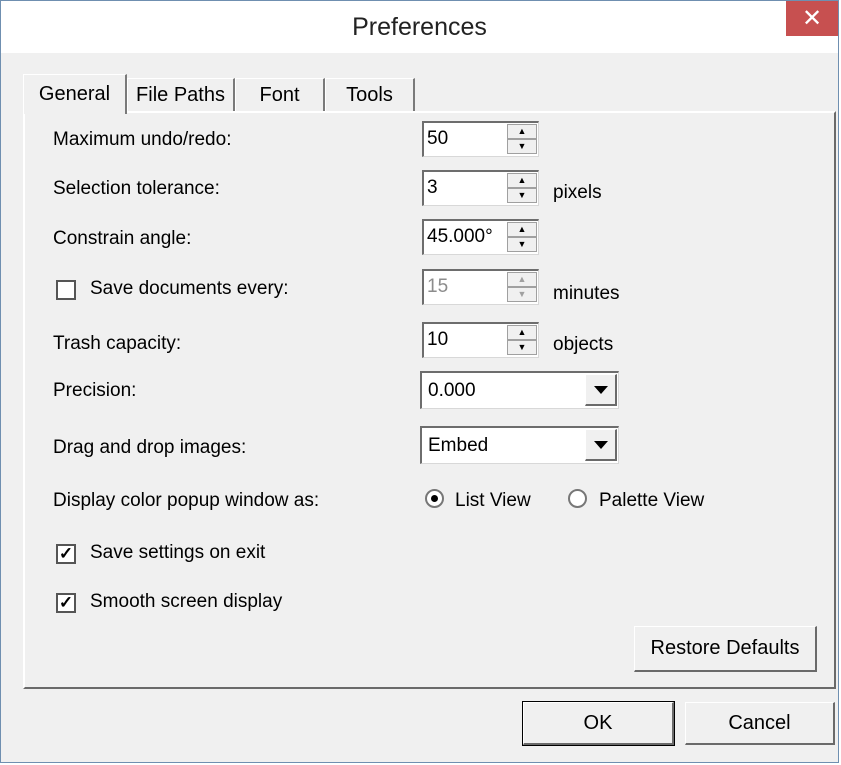 The height and width of the screenshot is (765, 841). What do you see at coordinates (117, 343) in the screenshot?
I see `trash-label: Trash capacity:` at bounding box center [117, 343].